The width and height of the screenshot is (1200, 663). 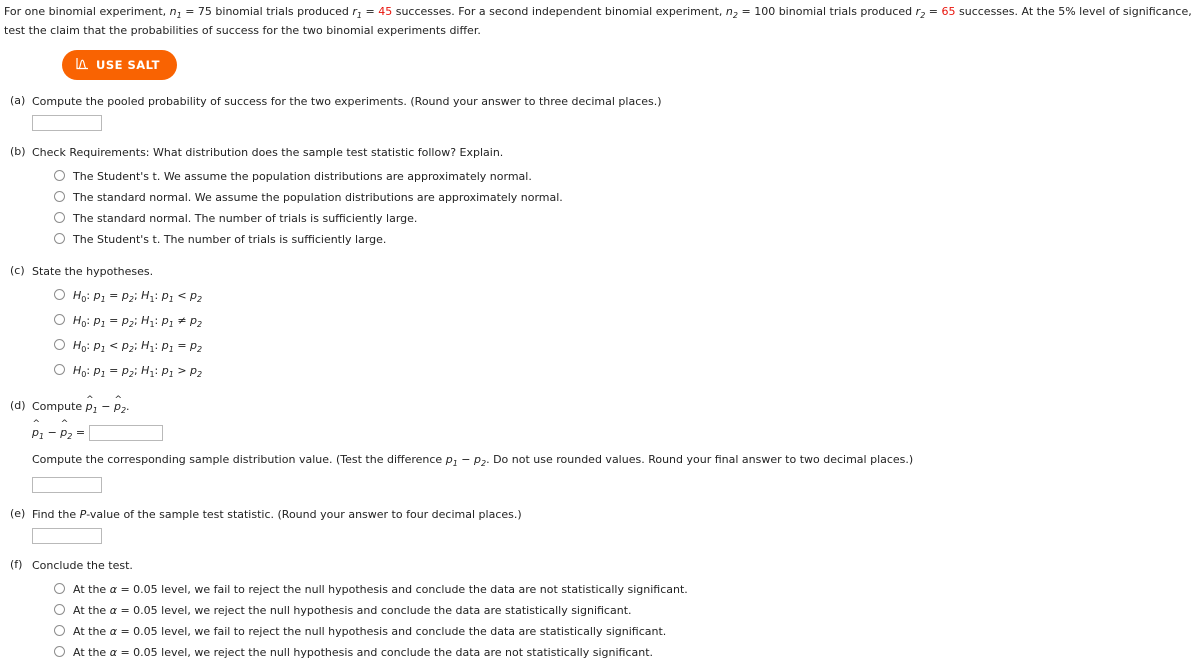 What do you see at coordinates (67, 123) in the screenshot?
I see `part-a-answer-input` at bounding box center [67, 123].